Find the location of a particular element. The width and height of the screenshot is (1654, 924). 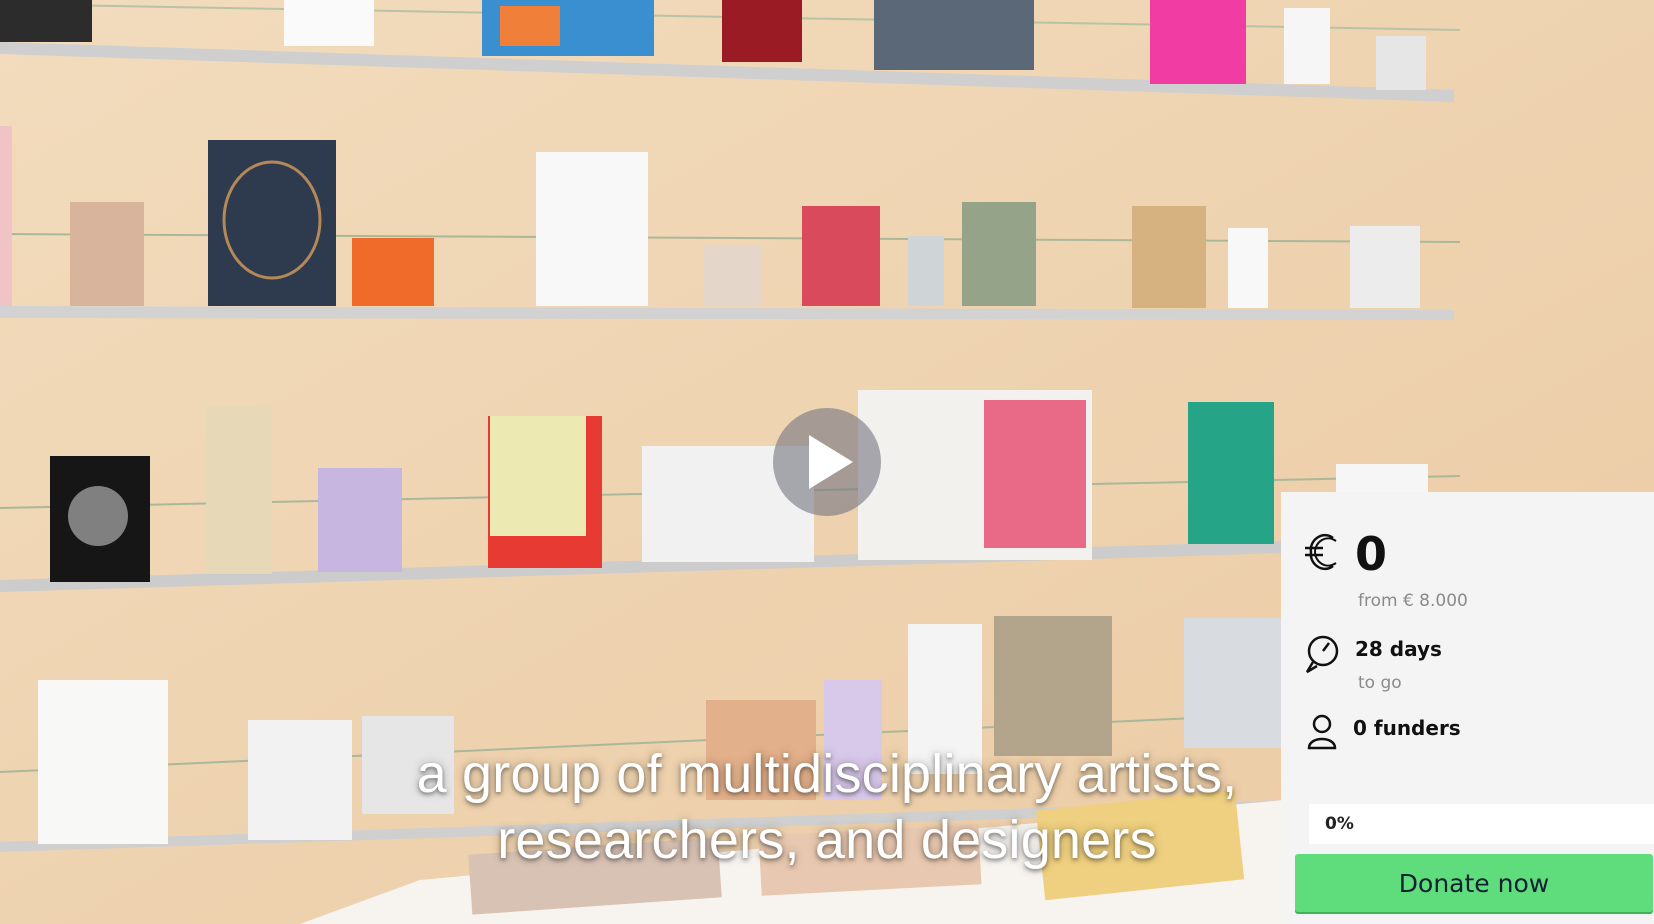

video-subtitle-line-1: a group of multidisciplinary artists, is located at coordinates (827, 774).